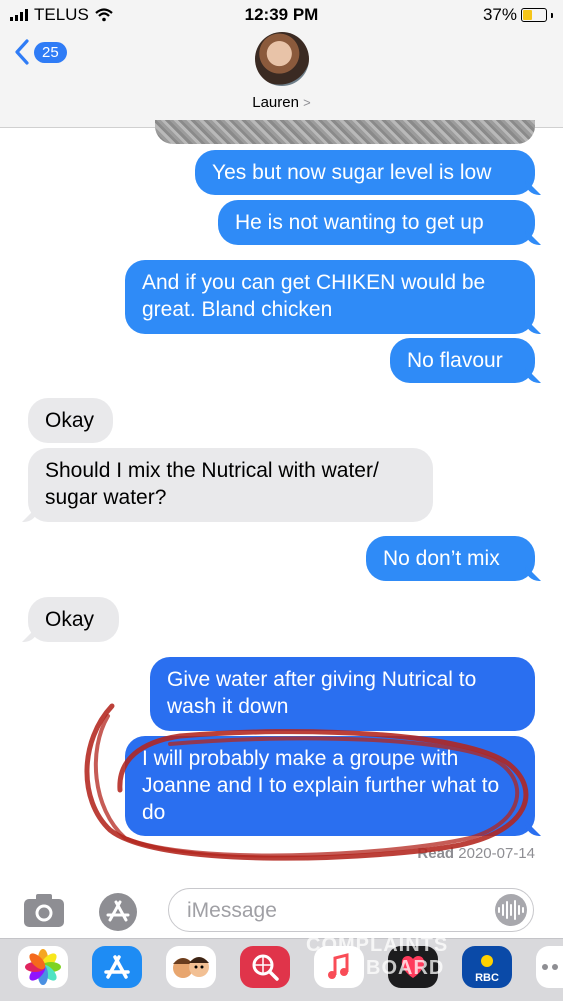 This screenshot has width=563, height=1001. What do you see at coordinates (511, 910) in the screenshot?
I see `audio-message-icon` at bounding box center [511, 910].